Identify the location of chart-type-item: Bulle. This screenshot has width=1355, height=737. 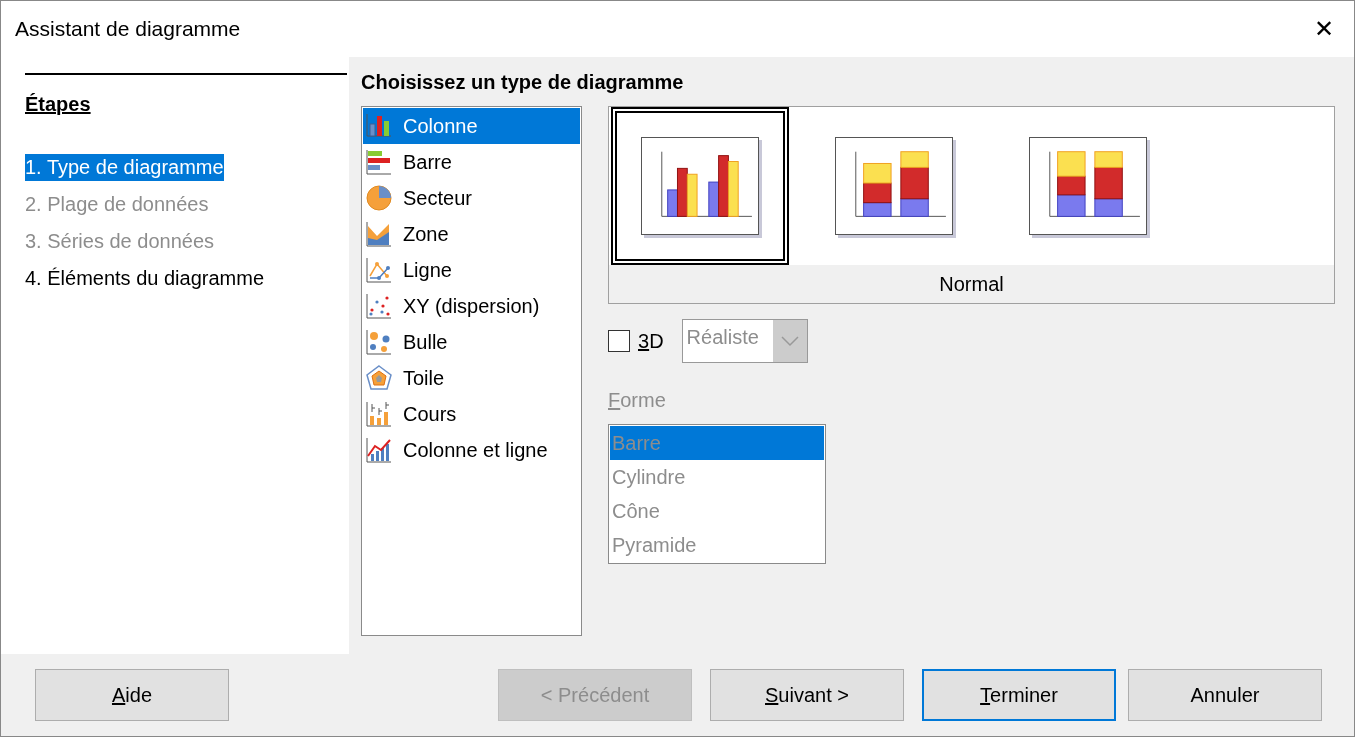
(471, 342).